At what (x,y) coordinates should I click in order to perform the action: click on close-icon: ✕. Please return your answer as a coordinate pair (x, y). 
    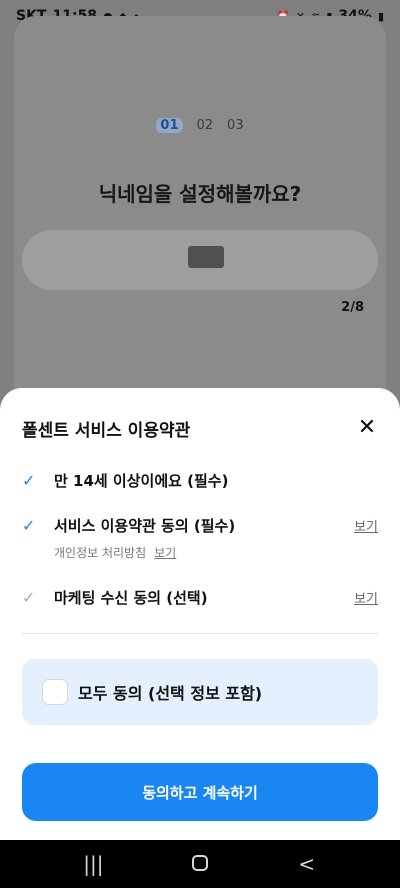
    Looking at the image, I should click on (367, 427).